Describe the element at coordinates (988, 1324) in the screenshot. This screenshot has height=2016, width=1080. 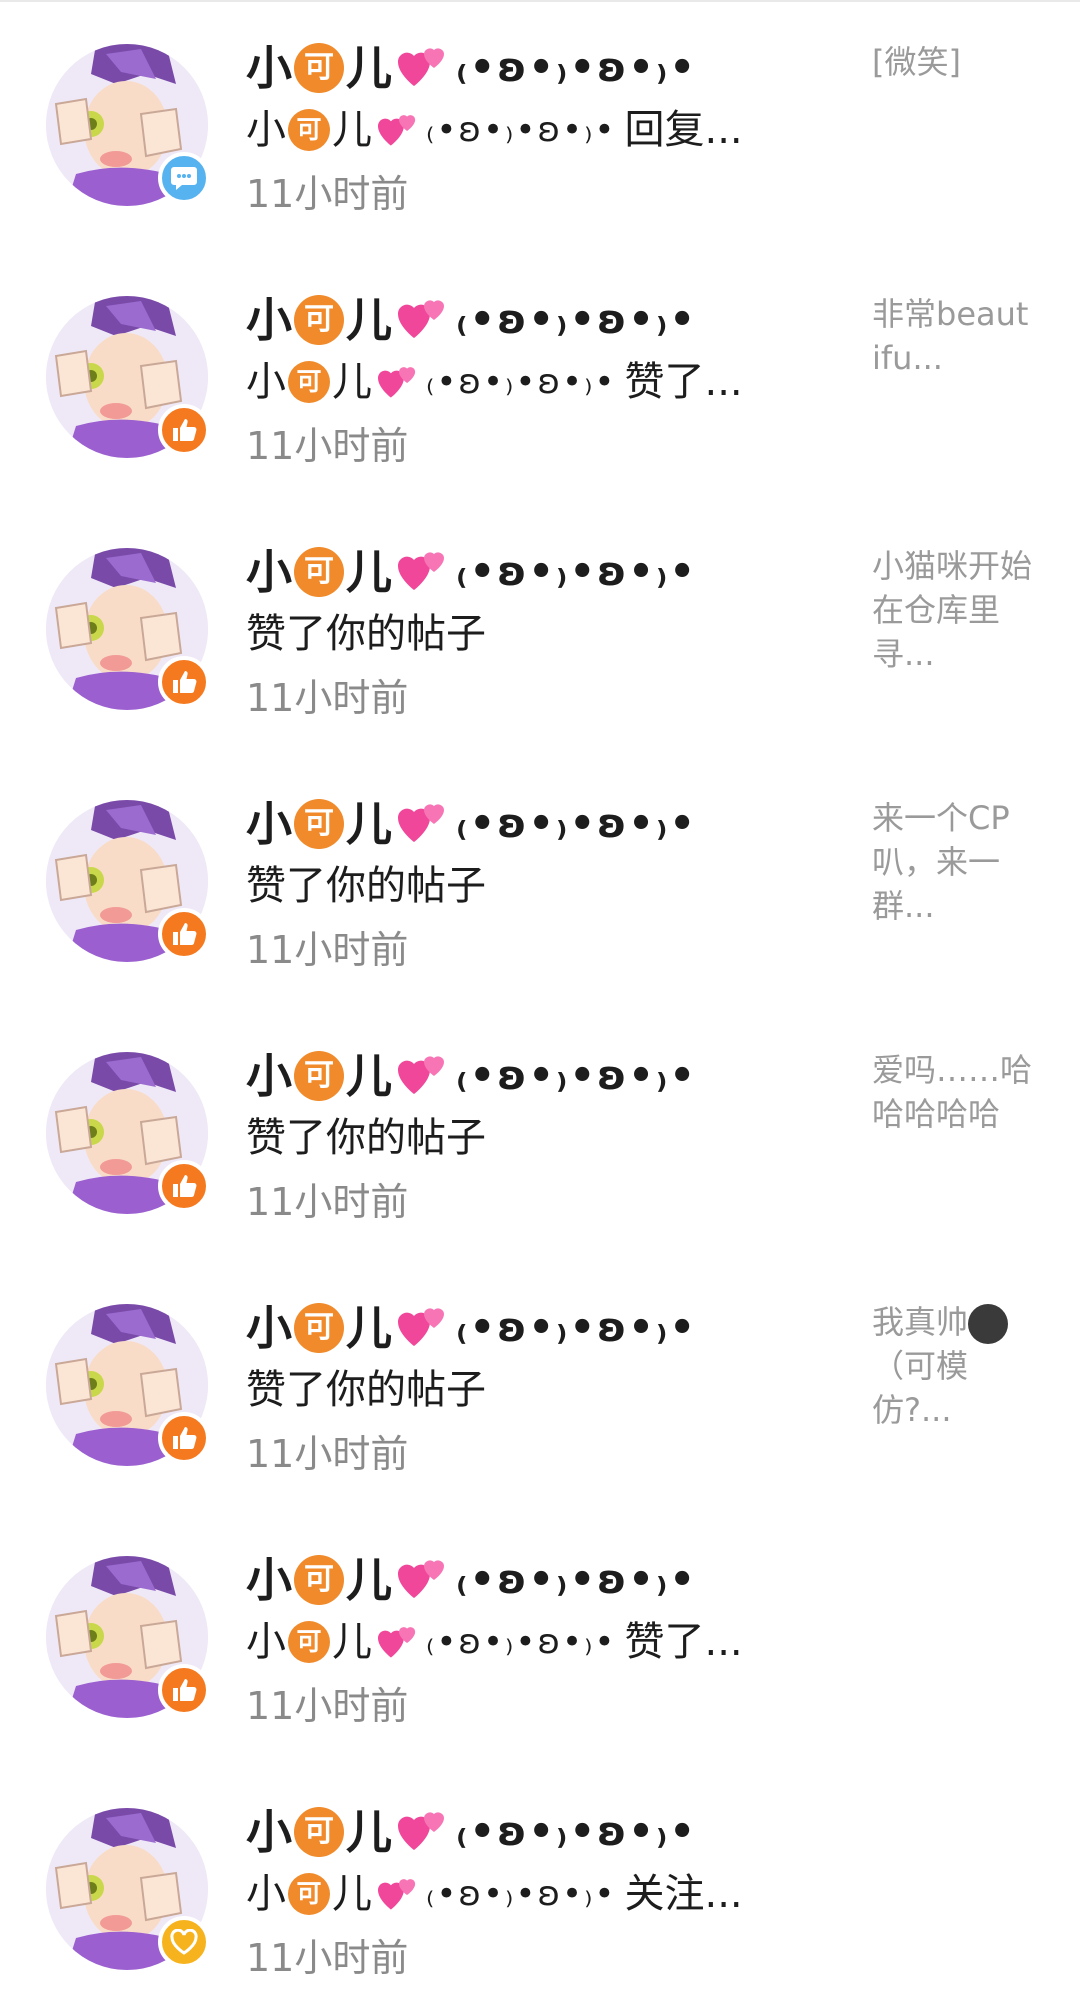
I see `dark-smile-emoji` at that location.